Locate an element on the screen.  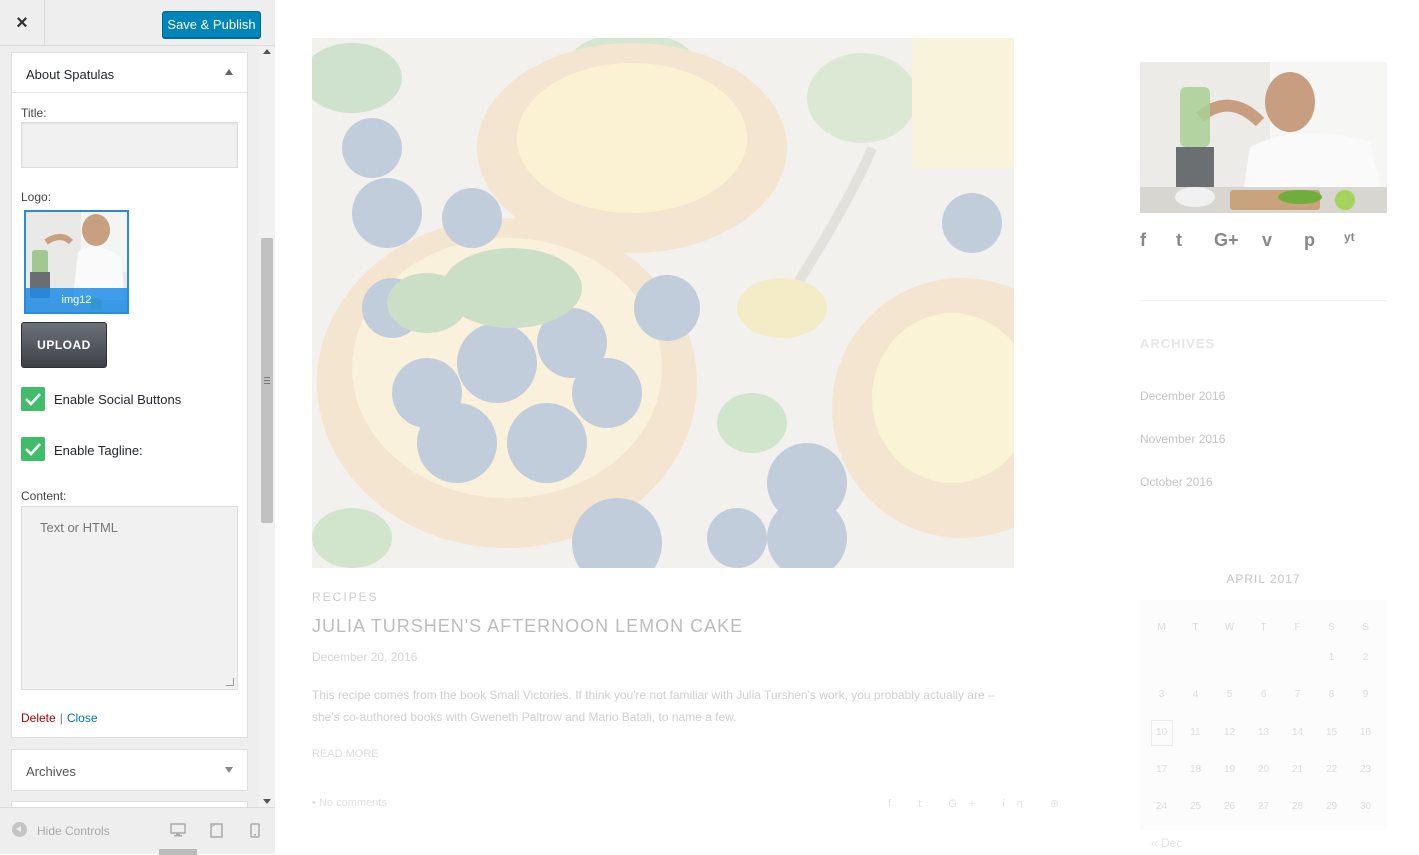
calendar-day: 2 is located at coordinates (1365, 657).